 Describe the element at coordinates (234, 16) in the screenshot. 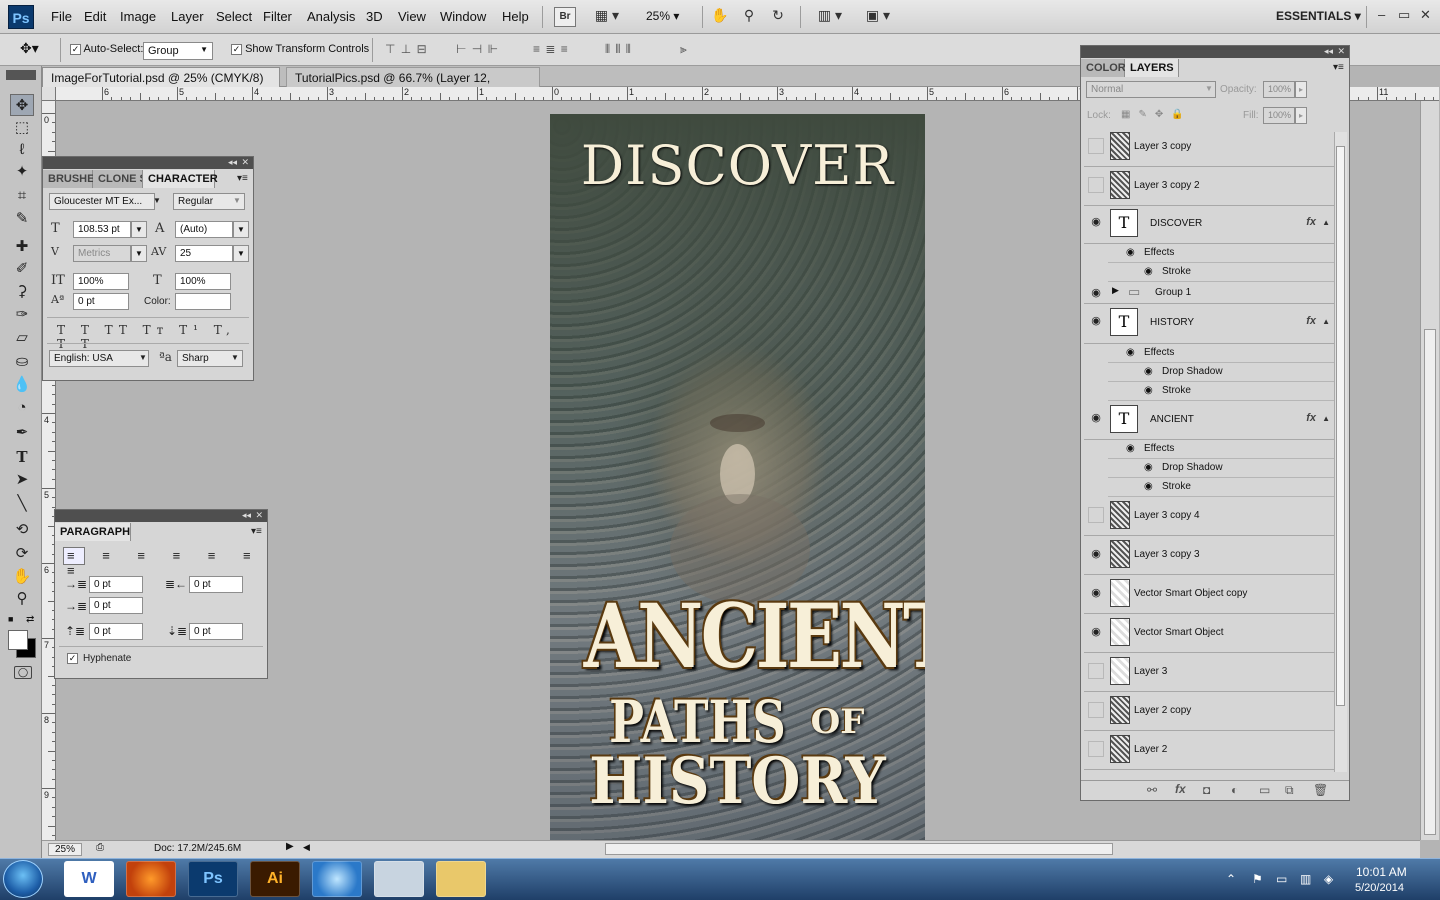

I see `menu-select: Select` at that location.